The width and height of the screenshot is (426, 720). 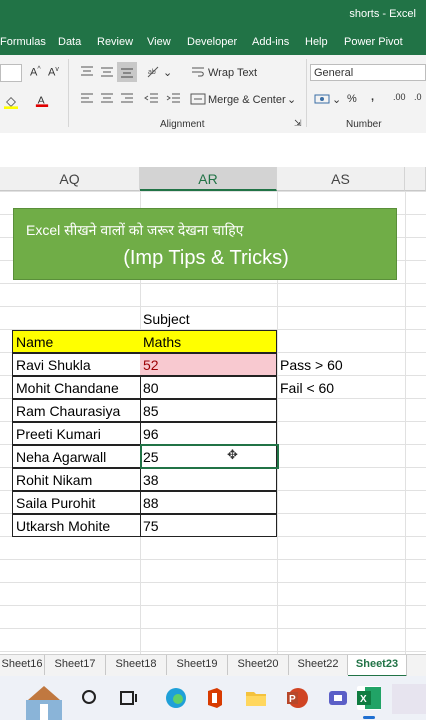 I want to click on office-icon, so click(x=215, y=698).